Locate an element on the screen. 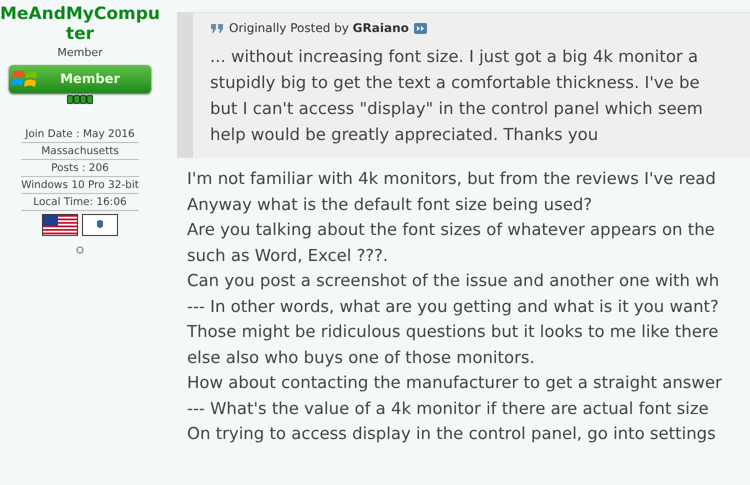 The height and width of the screenshot is (485, 750). post-text: Those might be ridiculous questions but it looks to me like there is located at coordinates (453, 332).